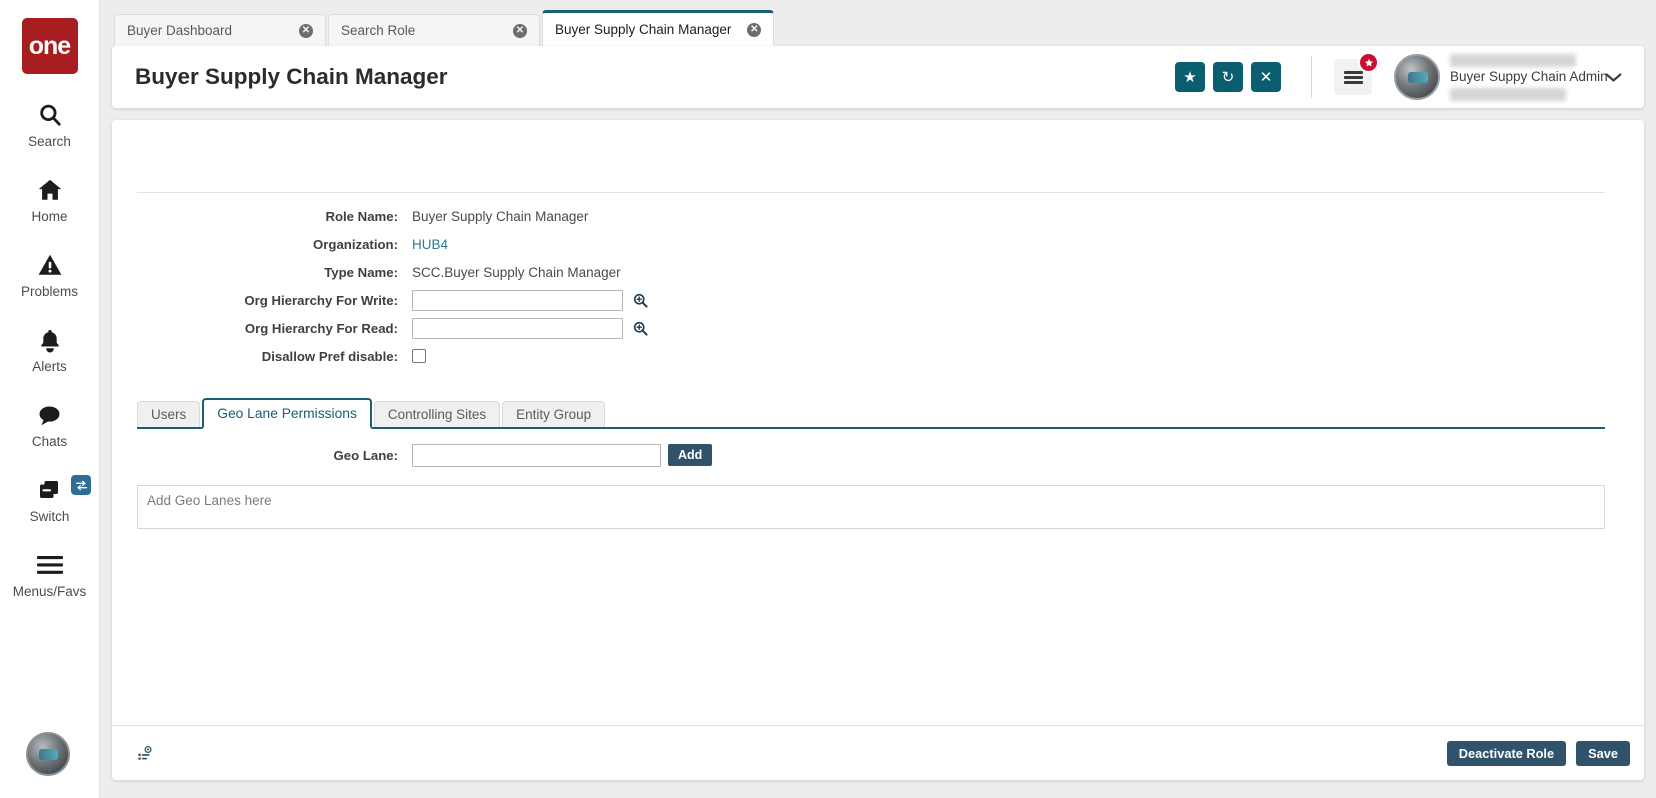 The image size is (1656, 798). Describe the element at coordinates (536, 455) in the screenshot. I see `geo-lane-input` at that location.